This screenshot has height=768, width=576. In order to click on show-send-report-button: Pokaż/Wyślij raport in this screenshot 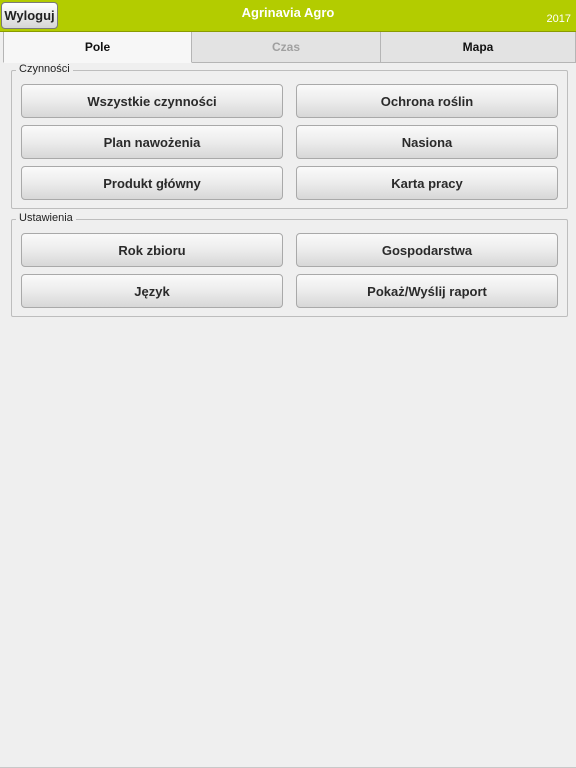, I will do `click(427, 291)`.